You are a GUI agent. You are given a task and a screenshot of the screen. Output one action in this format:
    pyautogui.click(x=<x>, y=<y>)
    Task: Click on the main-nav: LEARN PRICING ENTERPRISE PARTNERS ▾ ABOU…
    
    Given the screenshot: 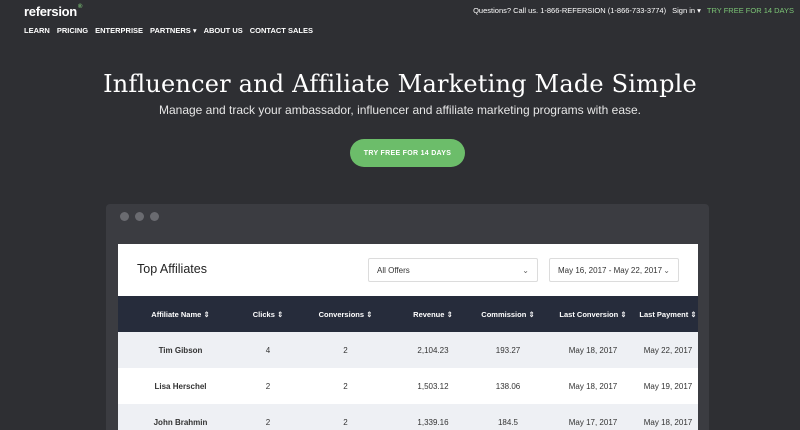 What is the action you would take?
    pyautogui.click(x=168, y=30)
    